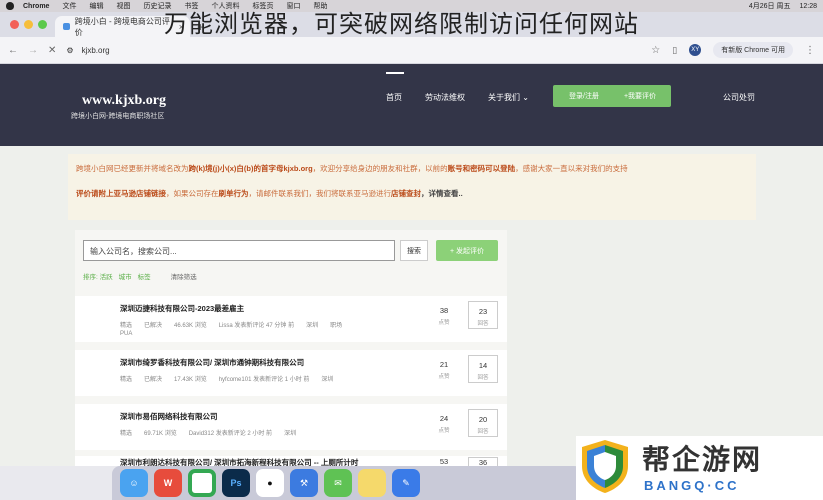 The width and height of the screenshot is (823, 500). I want to click on company-name: 深圳市绮罗香科技有限公司/ 深圳市通钟期科技有限公司, so click(212, 362).